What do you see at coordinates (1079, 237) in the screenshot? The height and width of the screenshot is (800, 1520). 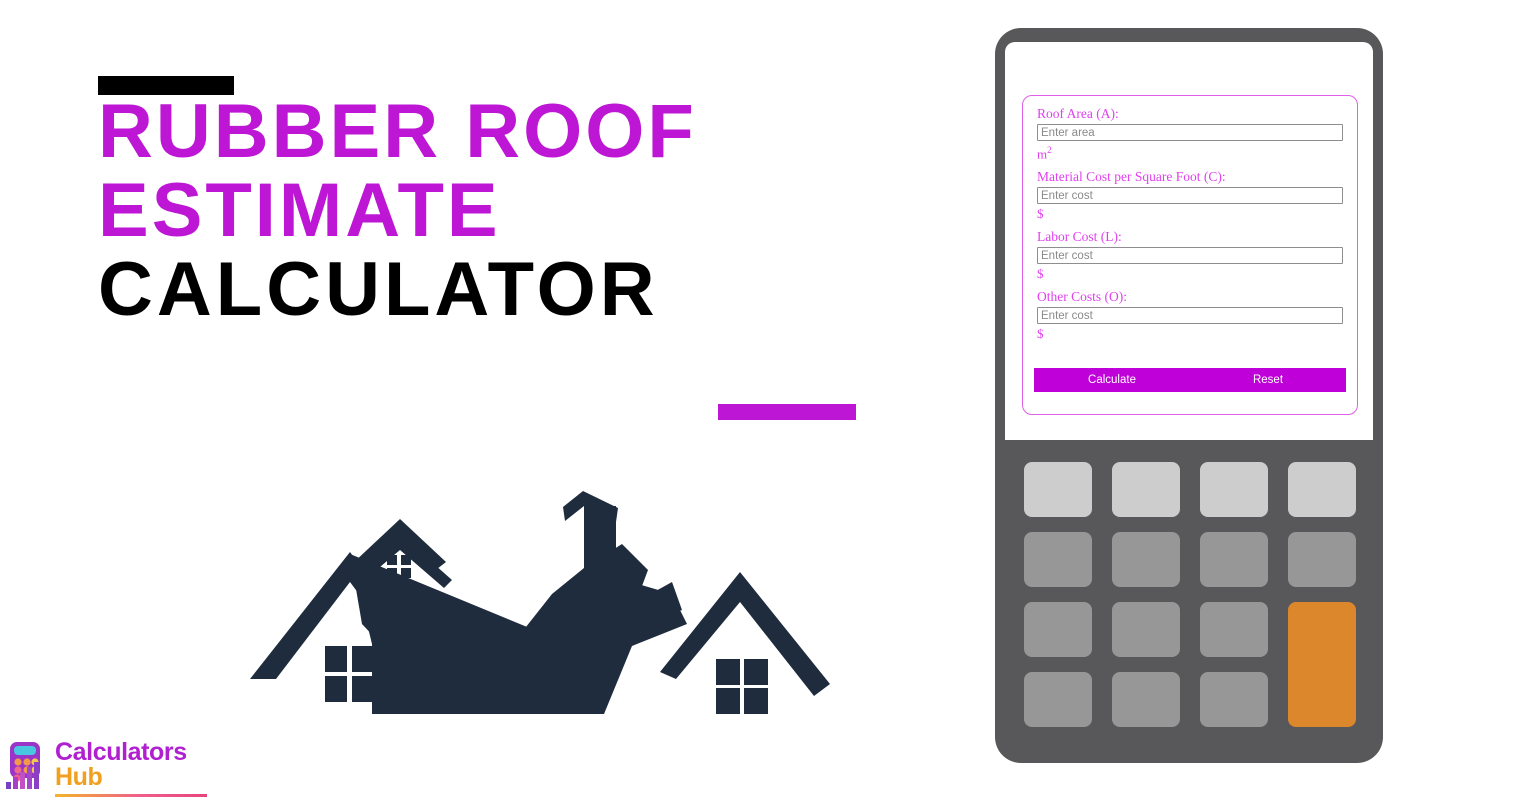 I see `labor-cost-label: Labor Cost (L):` at bounding box center [1079, 237].